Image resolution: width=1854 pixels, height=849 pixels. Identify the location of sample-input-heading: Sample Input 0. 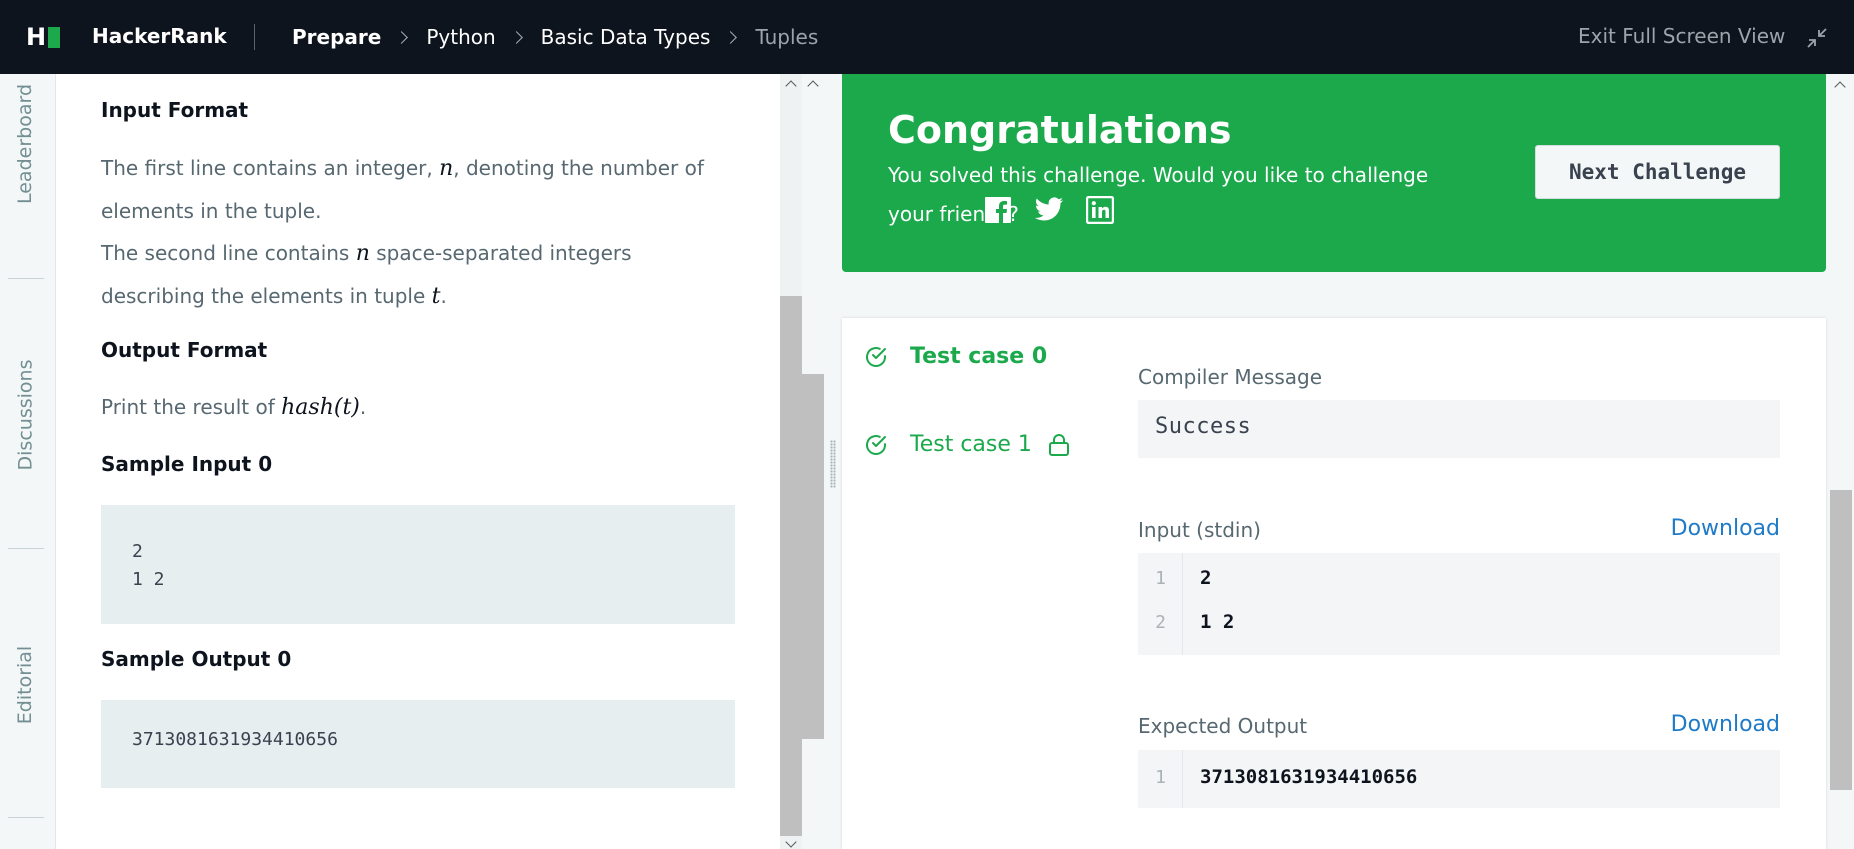
(187, 464).